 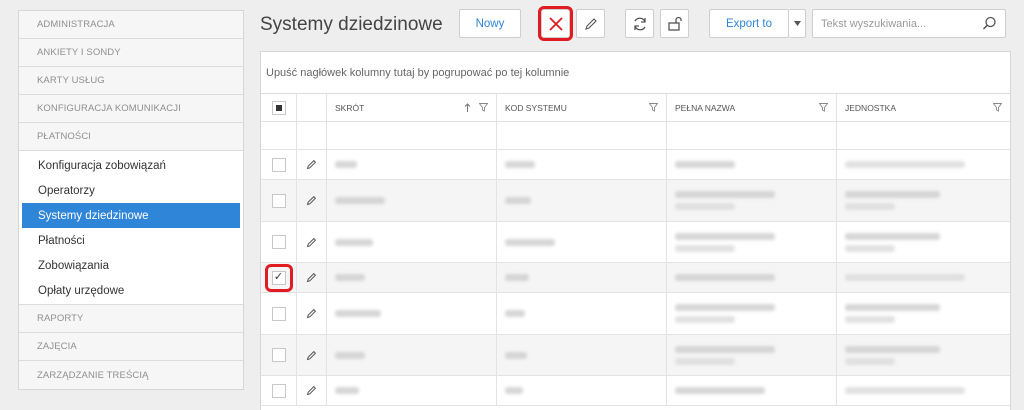 What do you see at coordinates (279, 135) in the screenshot?
I see `filter-cell` at bounding box center [279, 135].